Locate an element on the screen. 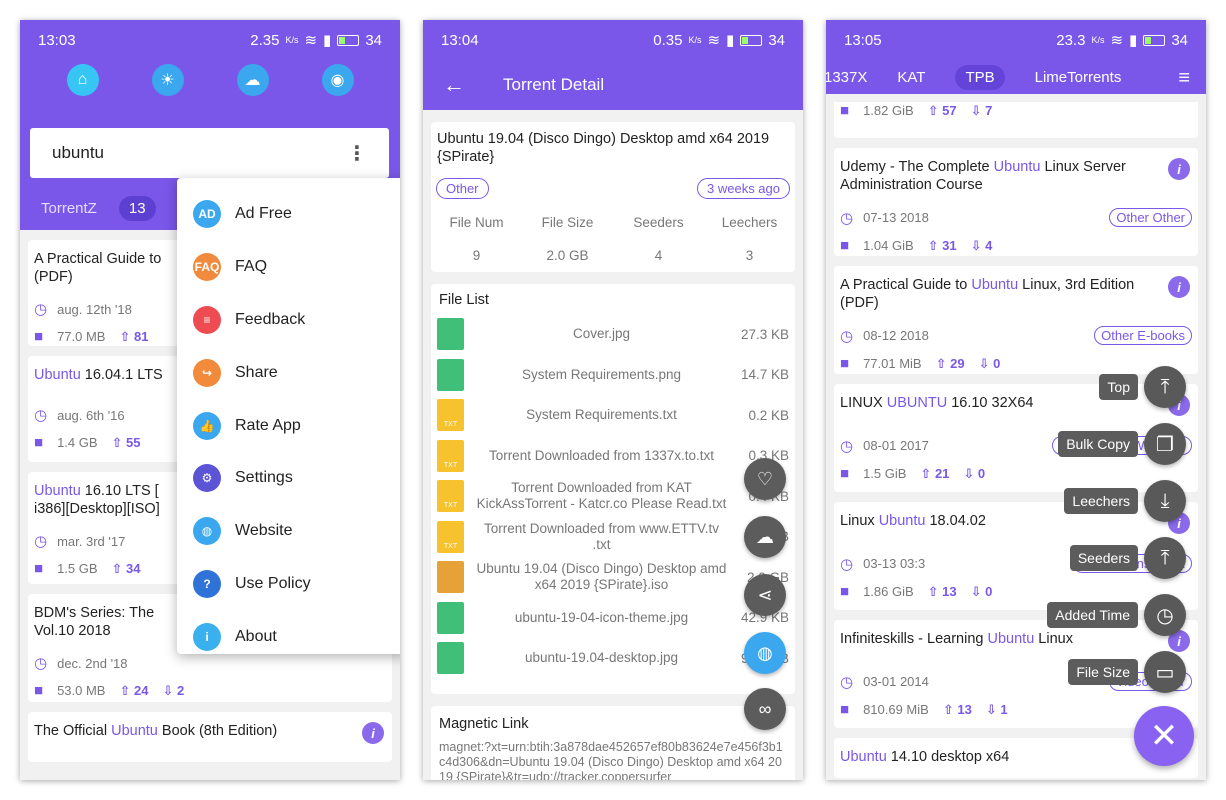 The height and width of the screenshot is (800, 1226). result-title: The Official Ubuntu Book (8th Edition) is located at coordinates (210, 731).